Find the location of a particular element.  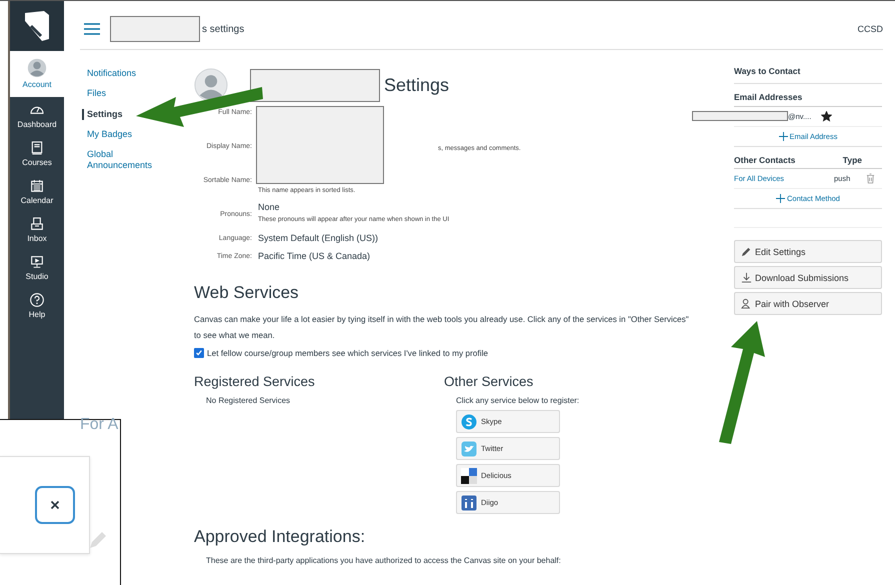

inbox-icon is located at coordinates (37, 224).